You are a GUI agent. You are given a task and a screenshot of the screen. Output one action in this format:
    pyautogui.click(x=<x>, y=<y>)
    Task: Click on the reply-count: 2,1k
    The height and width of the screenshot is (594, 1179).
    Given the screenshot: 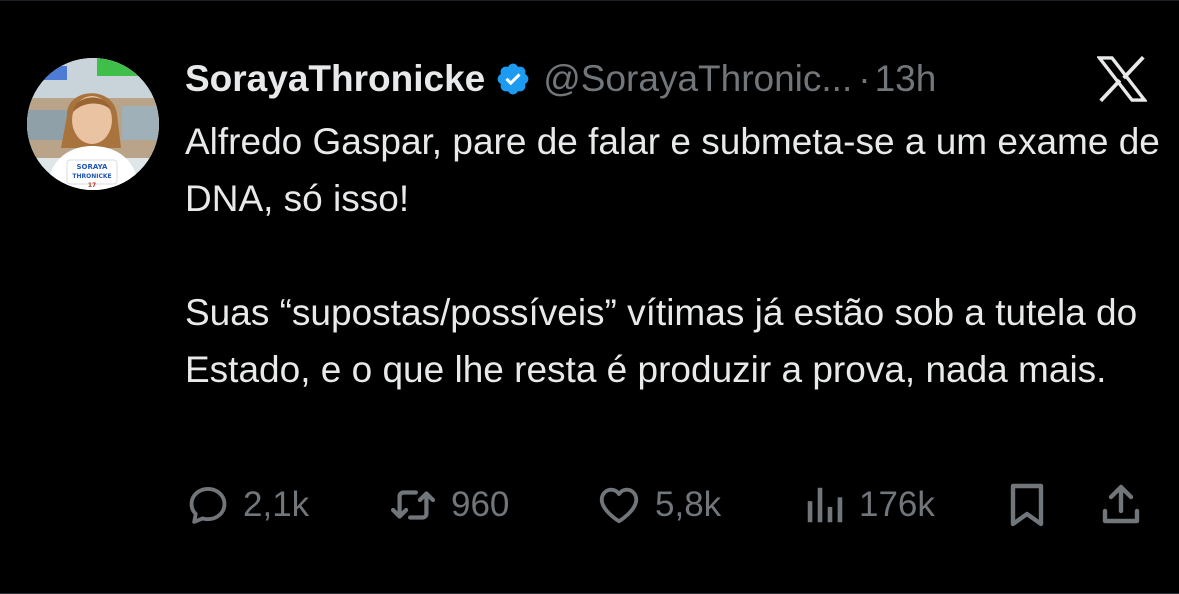 What is the action you would take?
    pyautogui.click(x=276, y=504)
    